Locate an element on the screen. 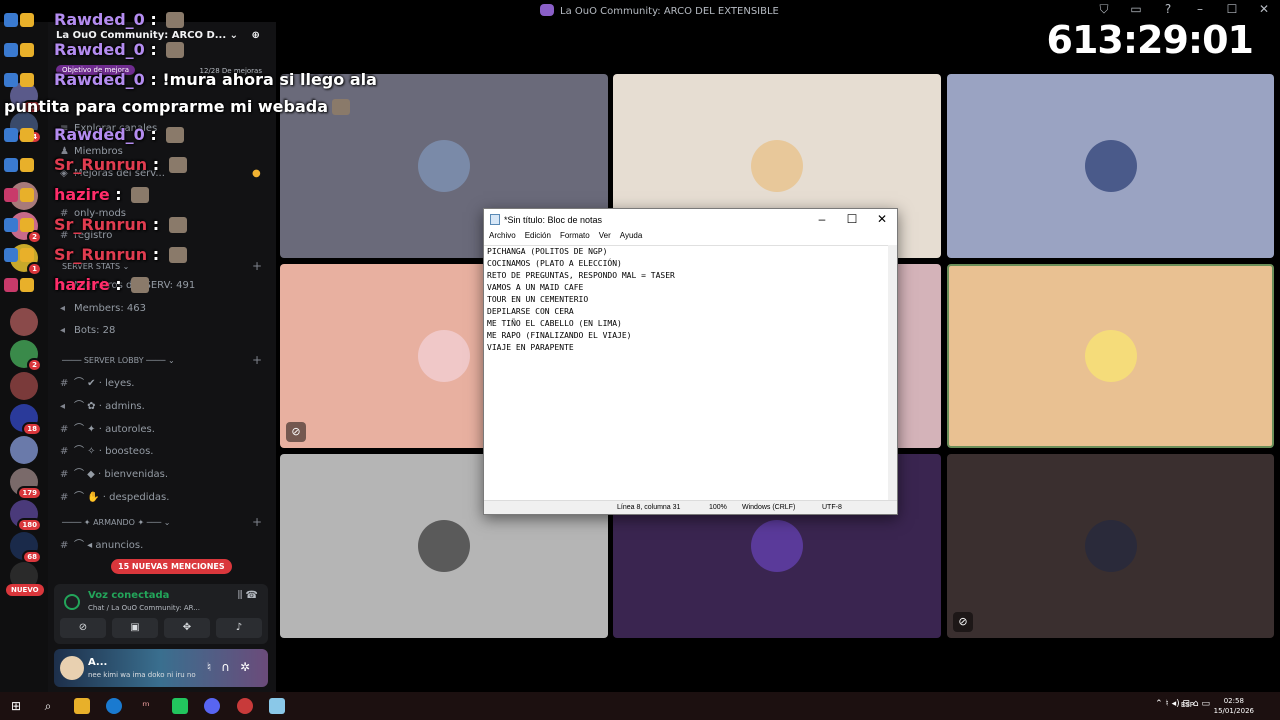 This screenshot has width=1280, height=720. channel-despedidas: # ⌒ ✋ · despedidas. is located at coordinates (114, 495).